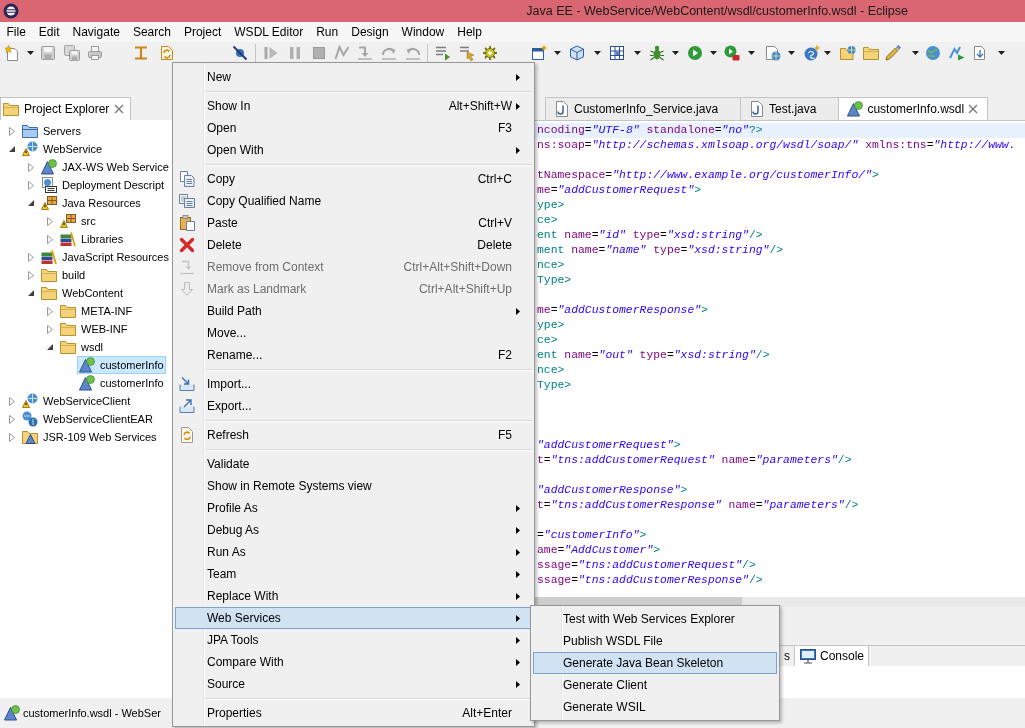 Image resolution: width=1025 pixels, height=728 pixels. I want to click on tree-item: JavaScript Resources, so click(105, 257).